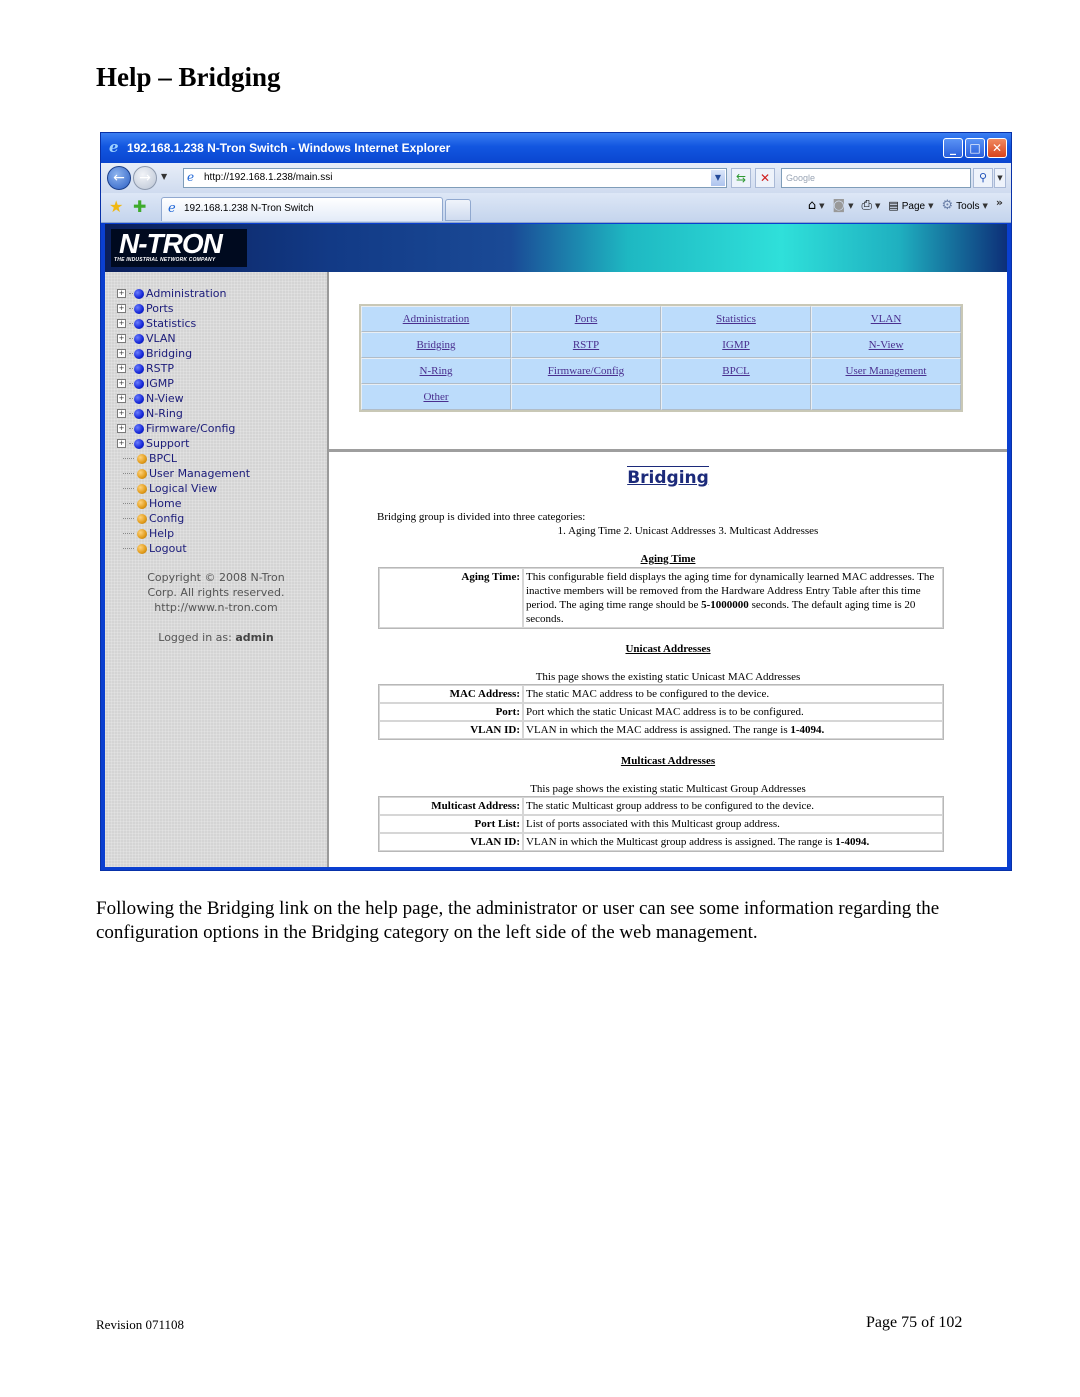 The width and height of the screenshot is (1080, 1397). What do you see at coordinates (852, 842) in the screenshot?
I see `description-emphasis: 1-4094.` at bounding box center [852, 842].